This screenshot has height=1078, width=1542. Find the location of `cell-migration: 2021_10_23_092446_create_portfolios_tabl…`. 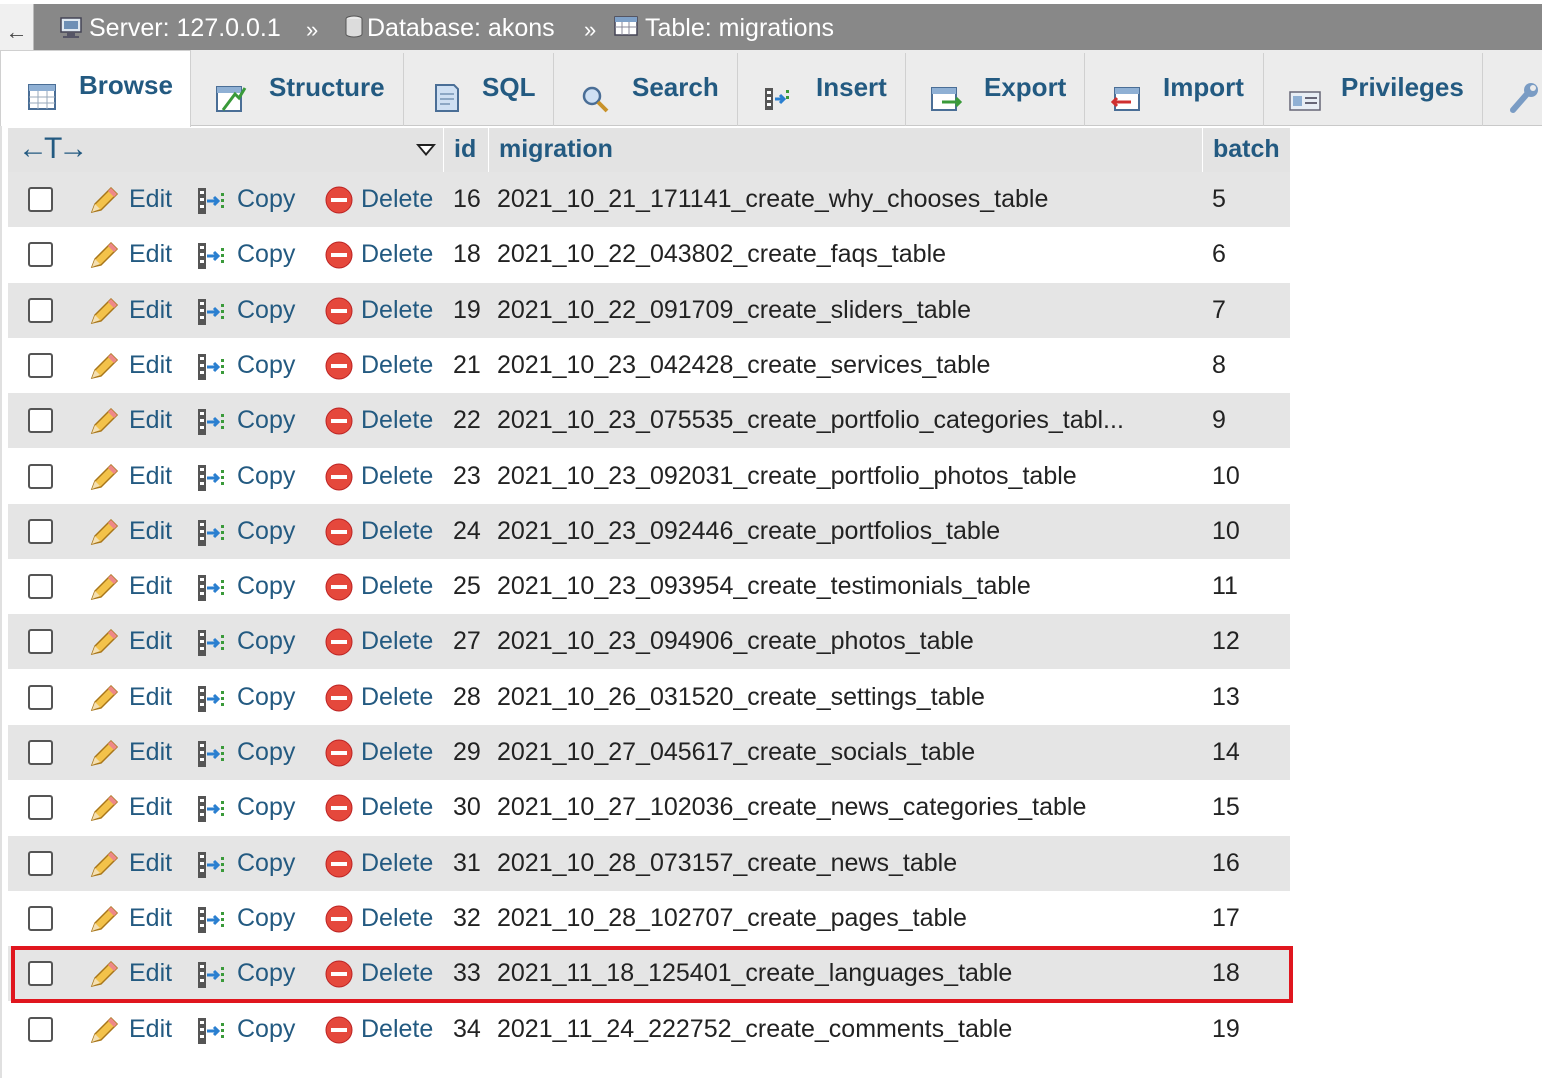

cell-migration: 2021_10_23_092446_create_portfolios_tabl… is located at coordinates (748, 531).